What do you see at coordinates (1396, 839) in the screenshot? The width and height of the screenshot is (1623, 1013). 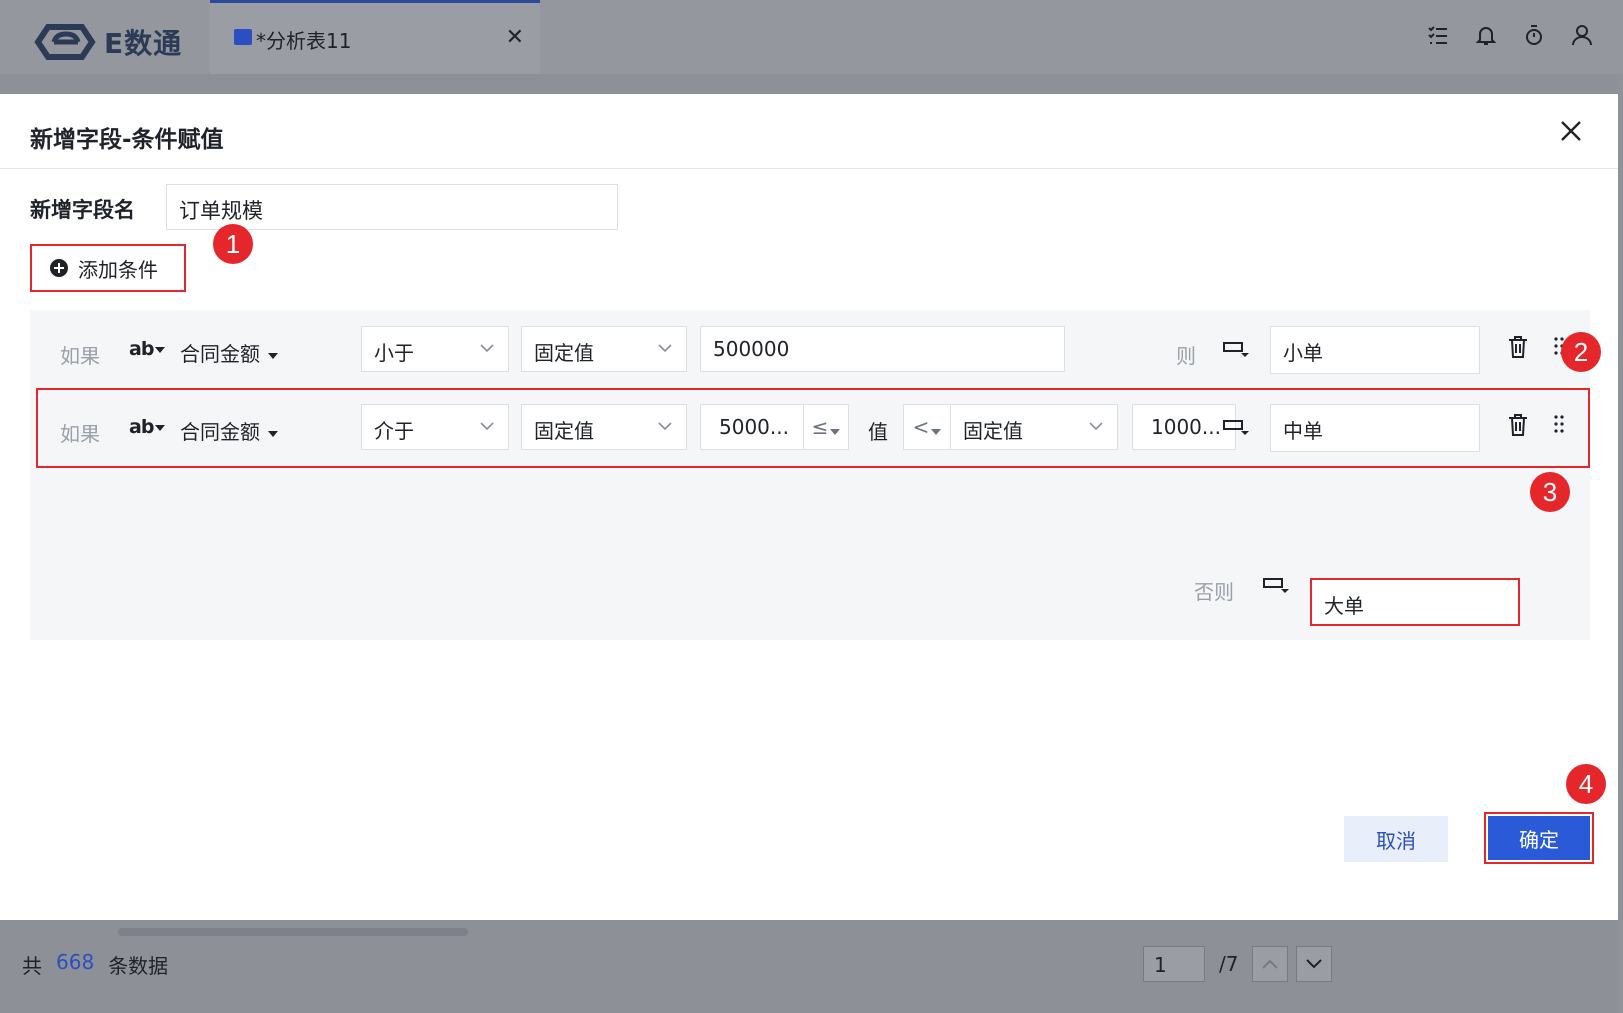 I see `cancel-button: 取消` at bounding box center [1396, 839].